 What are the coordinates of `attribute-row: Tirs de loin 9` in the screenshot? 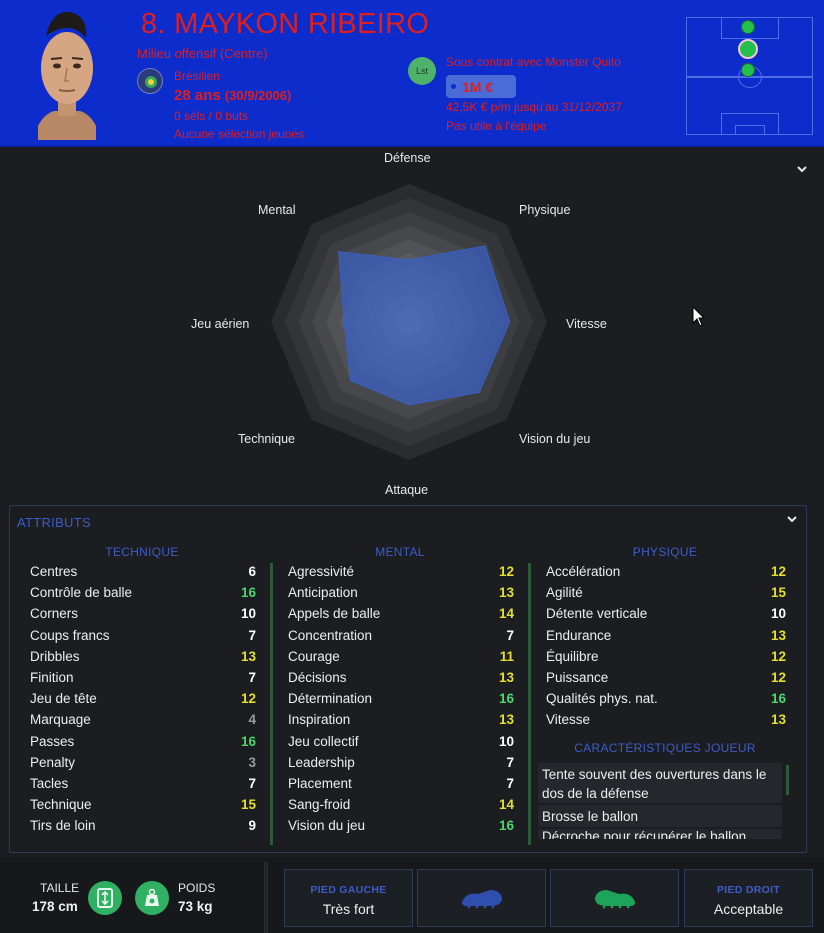 It's located at (143, 825).